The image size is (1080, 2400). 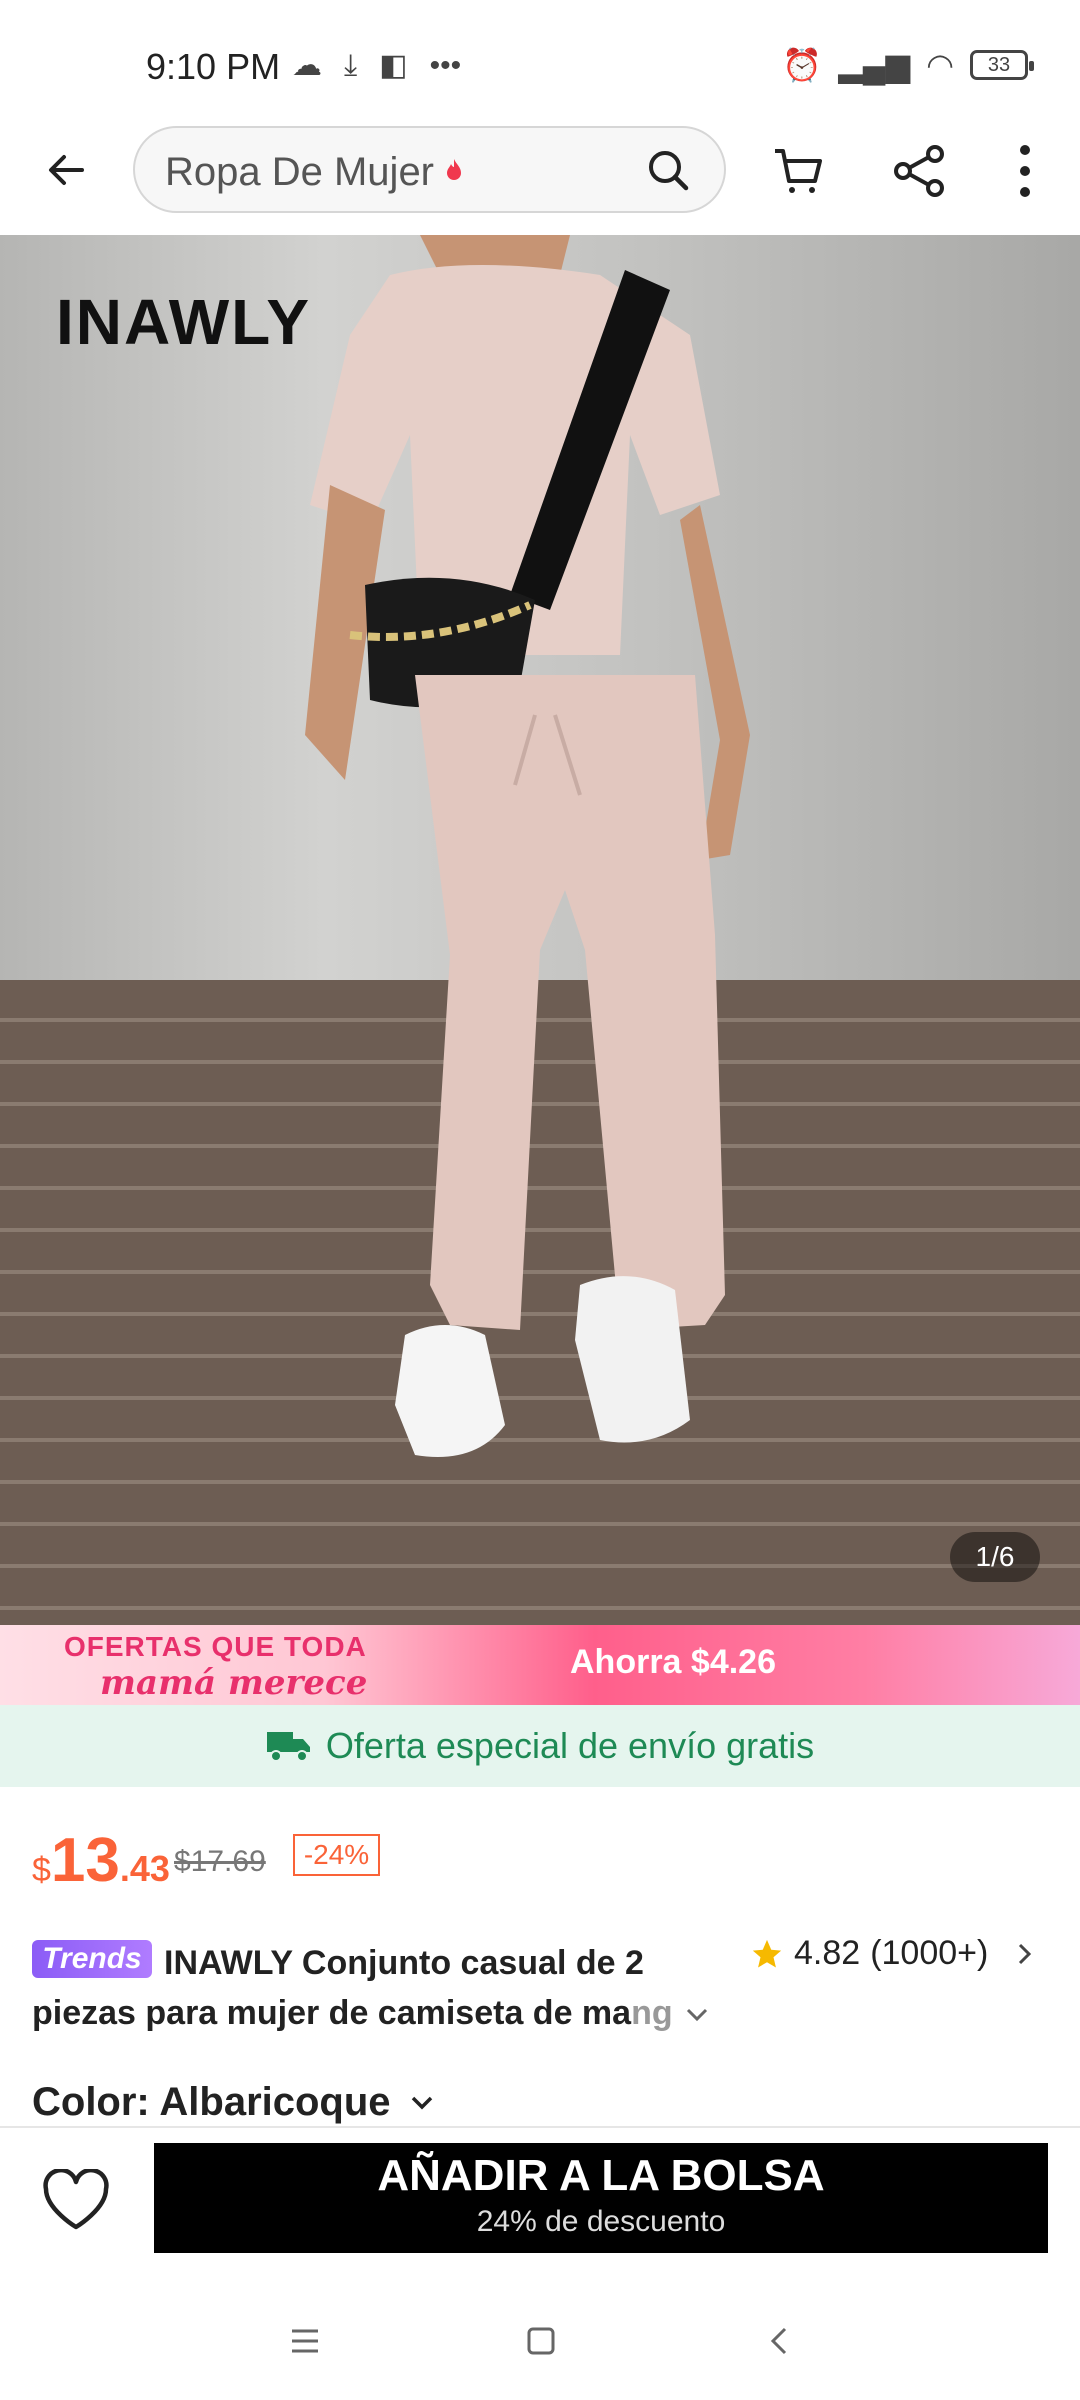 I want to click on heart-icon, so click(x=76, y=2199).